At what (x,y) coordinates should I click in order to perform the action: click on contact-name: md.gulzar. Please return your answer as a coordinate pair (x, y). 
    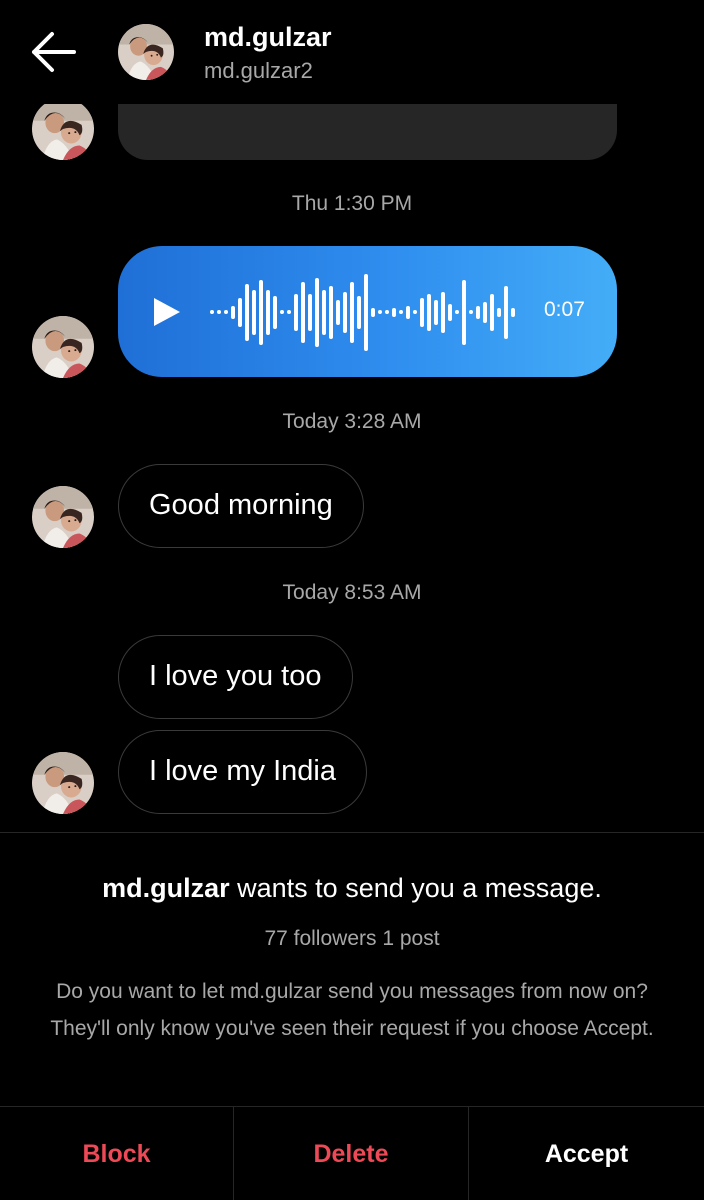
    Looking at the image, I should click on (268, 37).